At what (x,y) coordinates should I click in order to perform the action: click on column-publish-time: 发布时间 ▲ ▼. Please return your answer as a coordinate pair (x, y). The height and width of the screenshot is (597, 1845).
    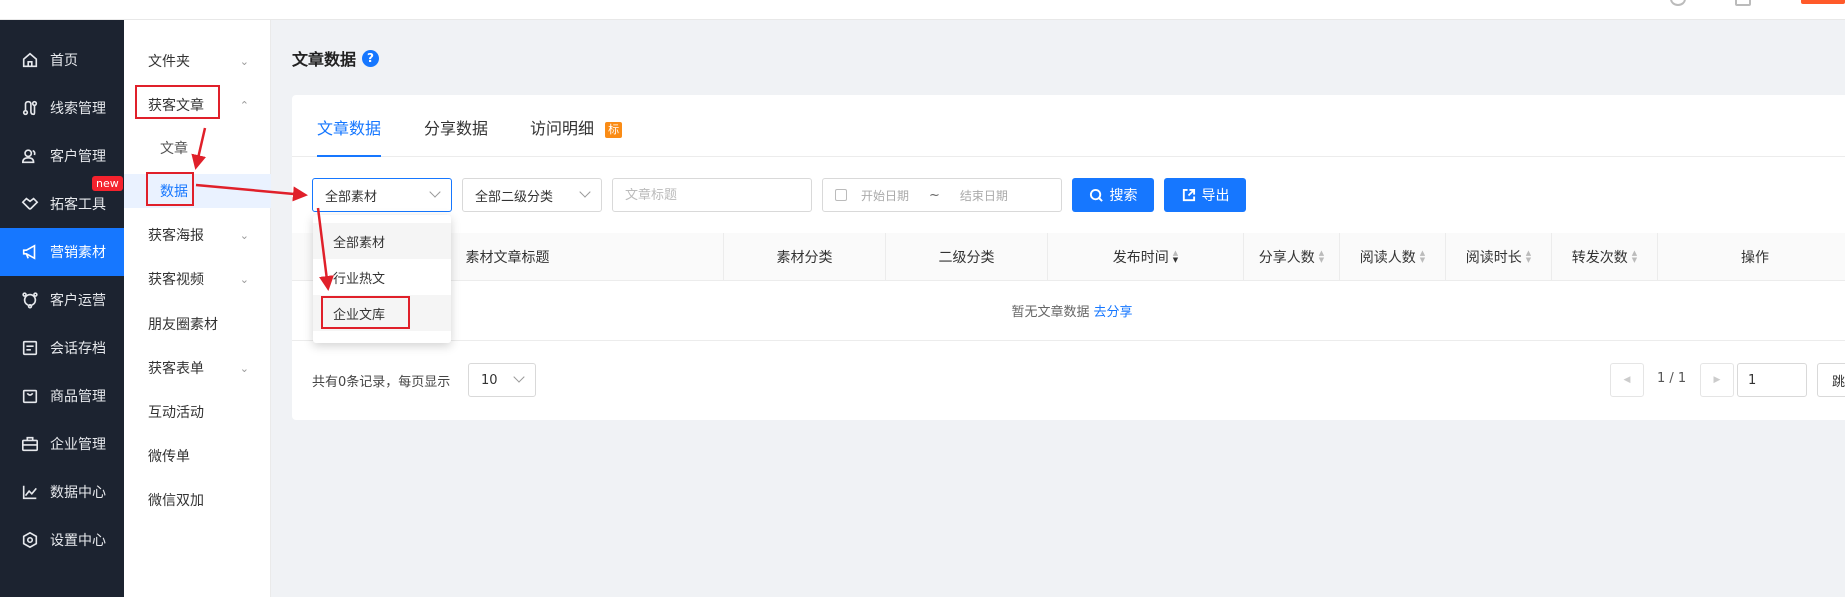
    Looking at the image, I should click on (1146, 257).